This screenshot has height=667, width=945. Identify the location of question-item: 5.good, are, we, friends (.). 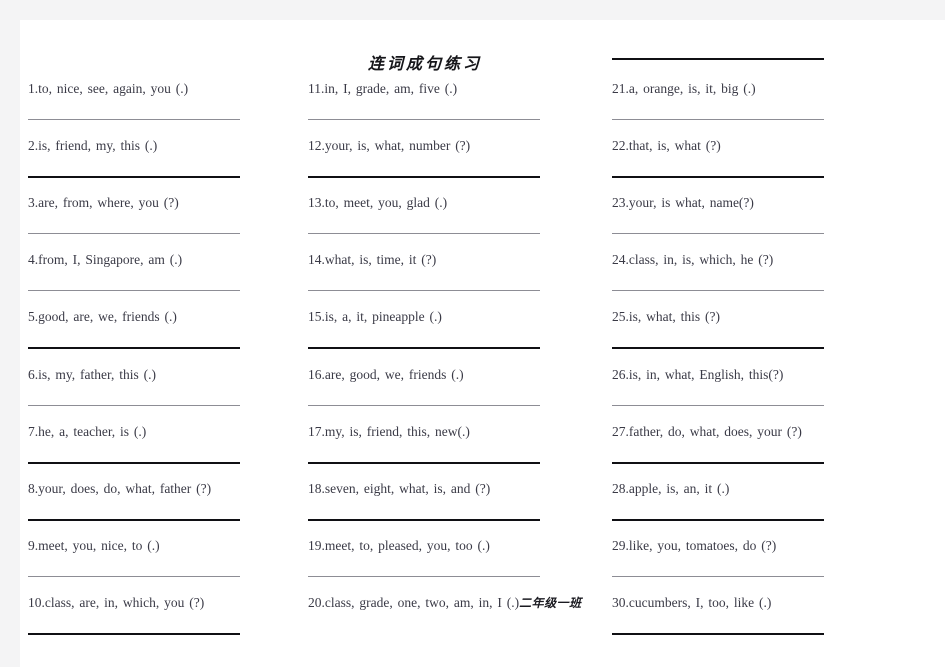
(102, 317).